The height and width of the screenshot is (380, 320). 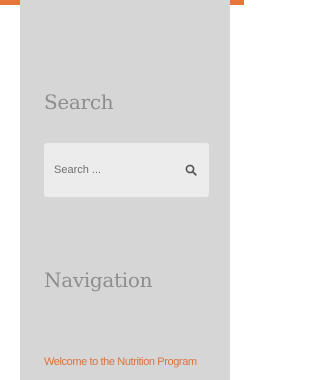 What do you see at coordinates (114, 170) in the screenshot?
I see `search-input` at bounding box center [114, 170].